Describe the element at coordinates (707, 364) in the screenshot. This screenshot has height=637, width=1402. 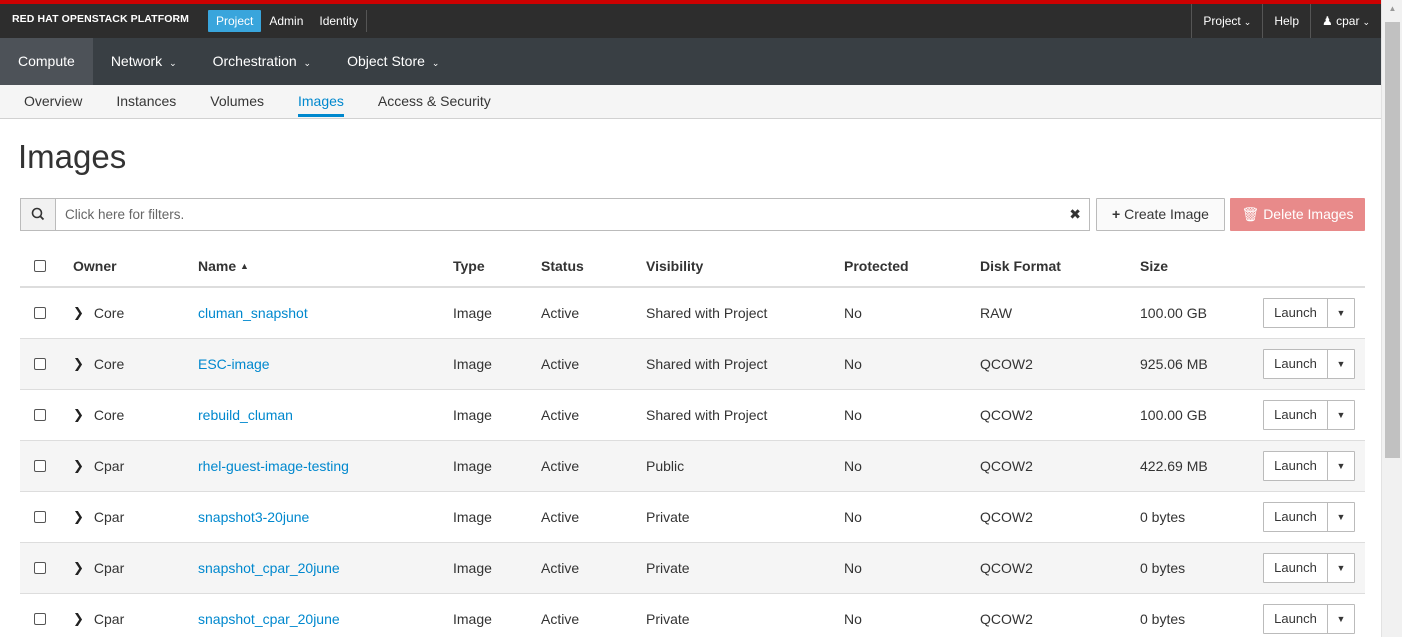
I see `visibility-cell: Shared with Project` at that location.